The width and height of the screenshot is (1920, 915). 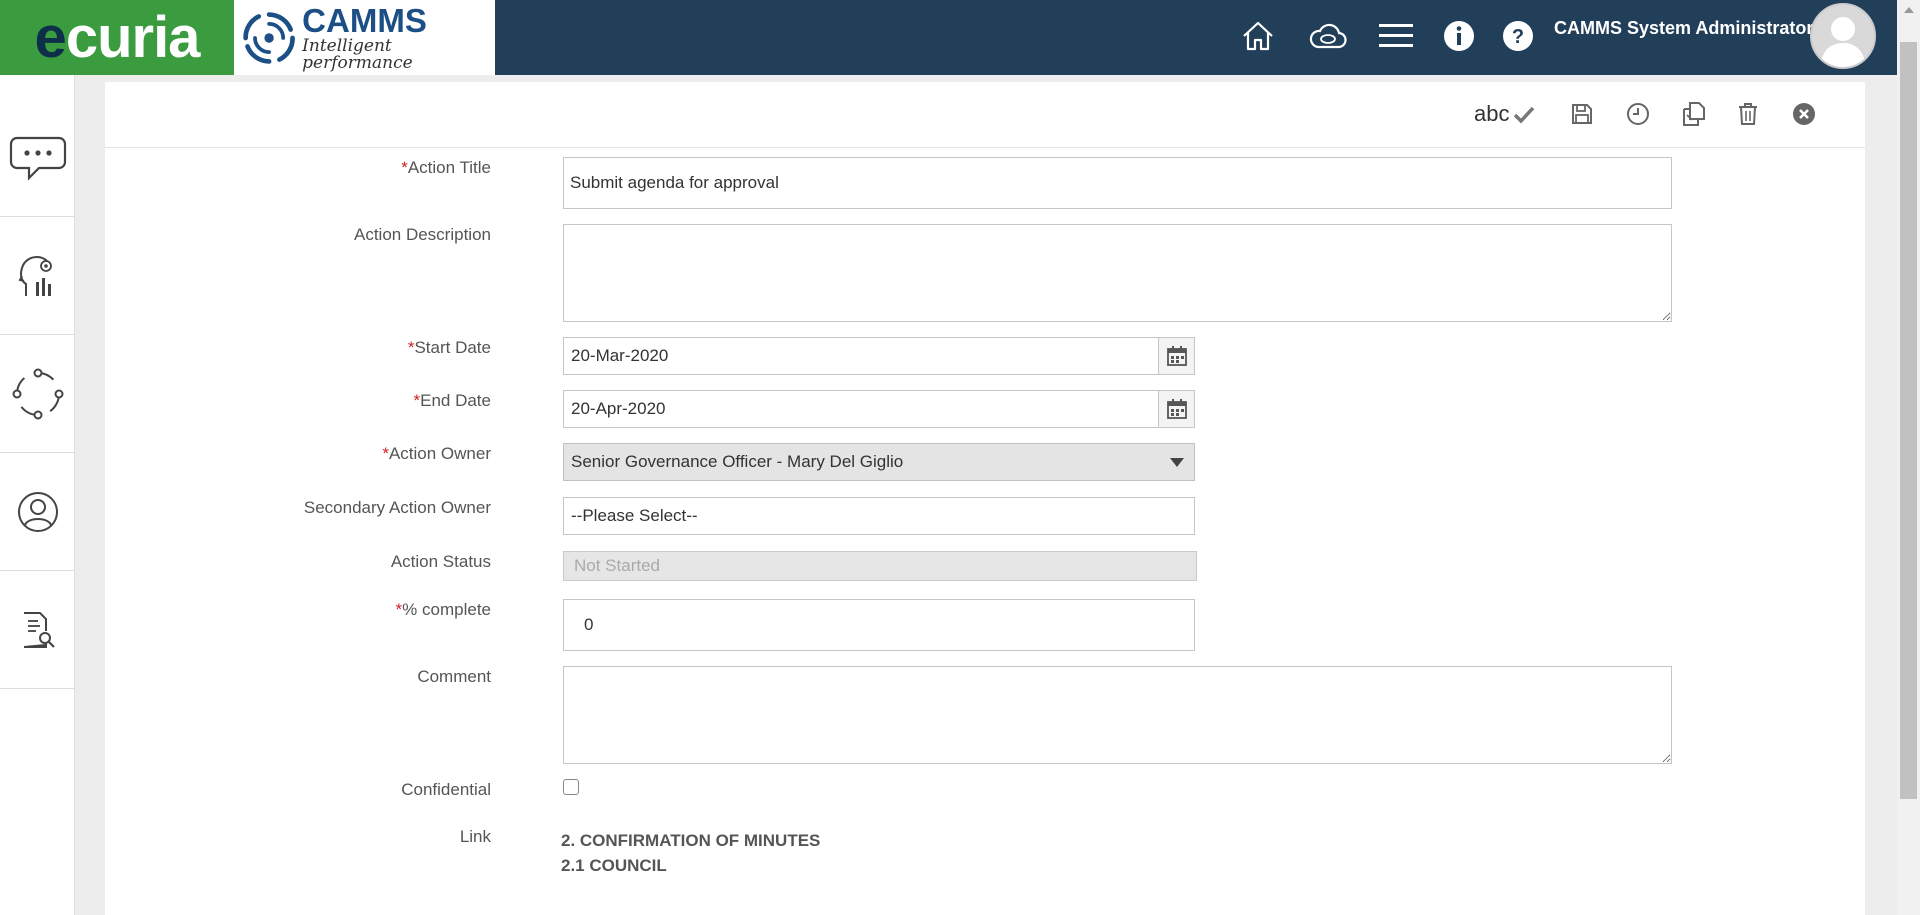 What do you see at coordinates (439, 453) in the screenshot?
I see `action-owner-label-text: Action Owner` at bounding box center [439, 453].